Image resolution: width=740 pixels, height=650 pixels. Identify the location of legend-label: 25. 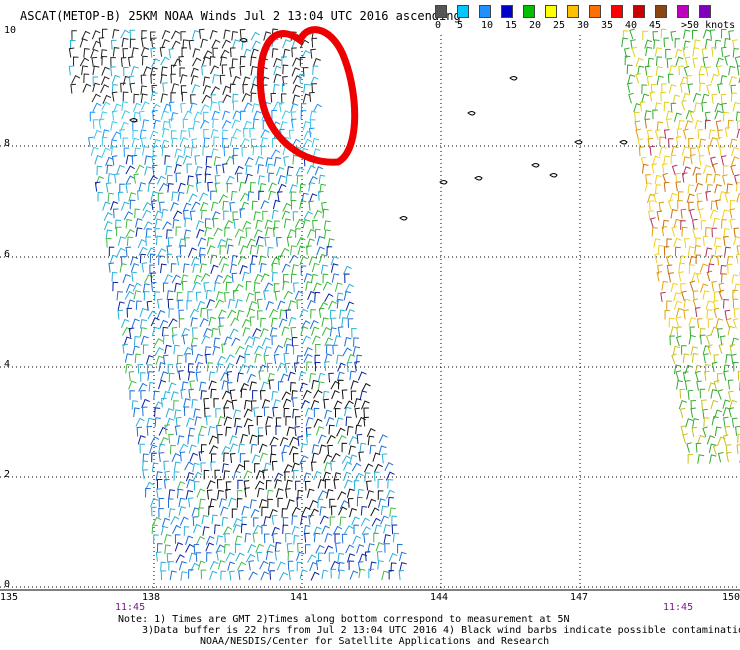
(559, 25).